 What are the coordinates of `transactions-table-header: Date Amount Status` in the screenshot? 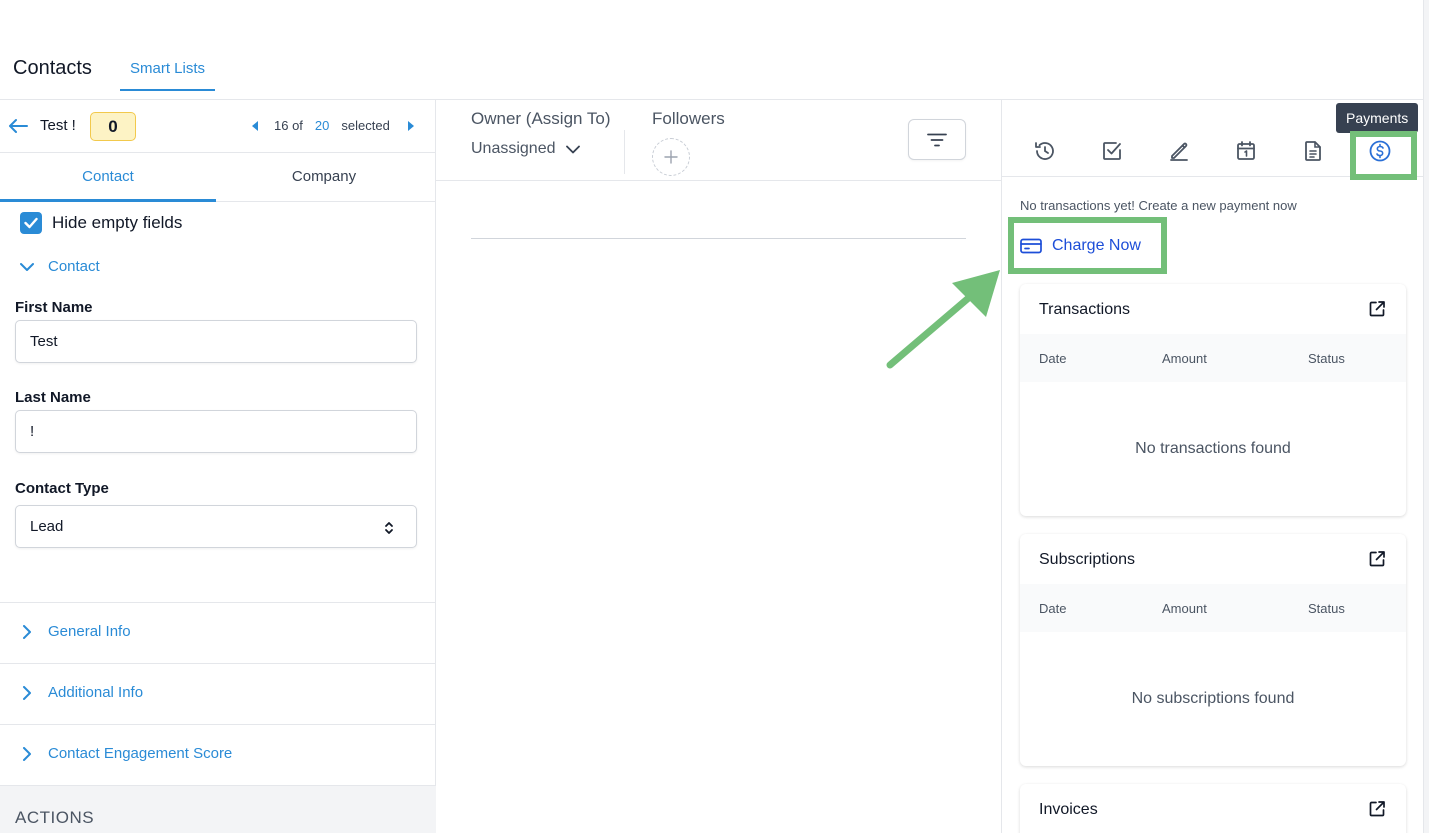 It's located at (1213, 358).